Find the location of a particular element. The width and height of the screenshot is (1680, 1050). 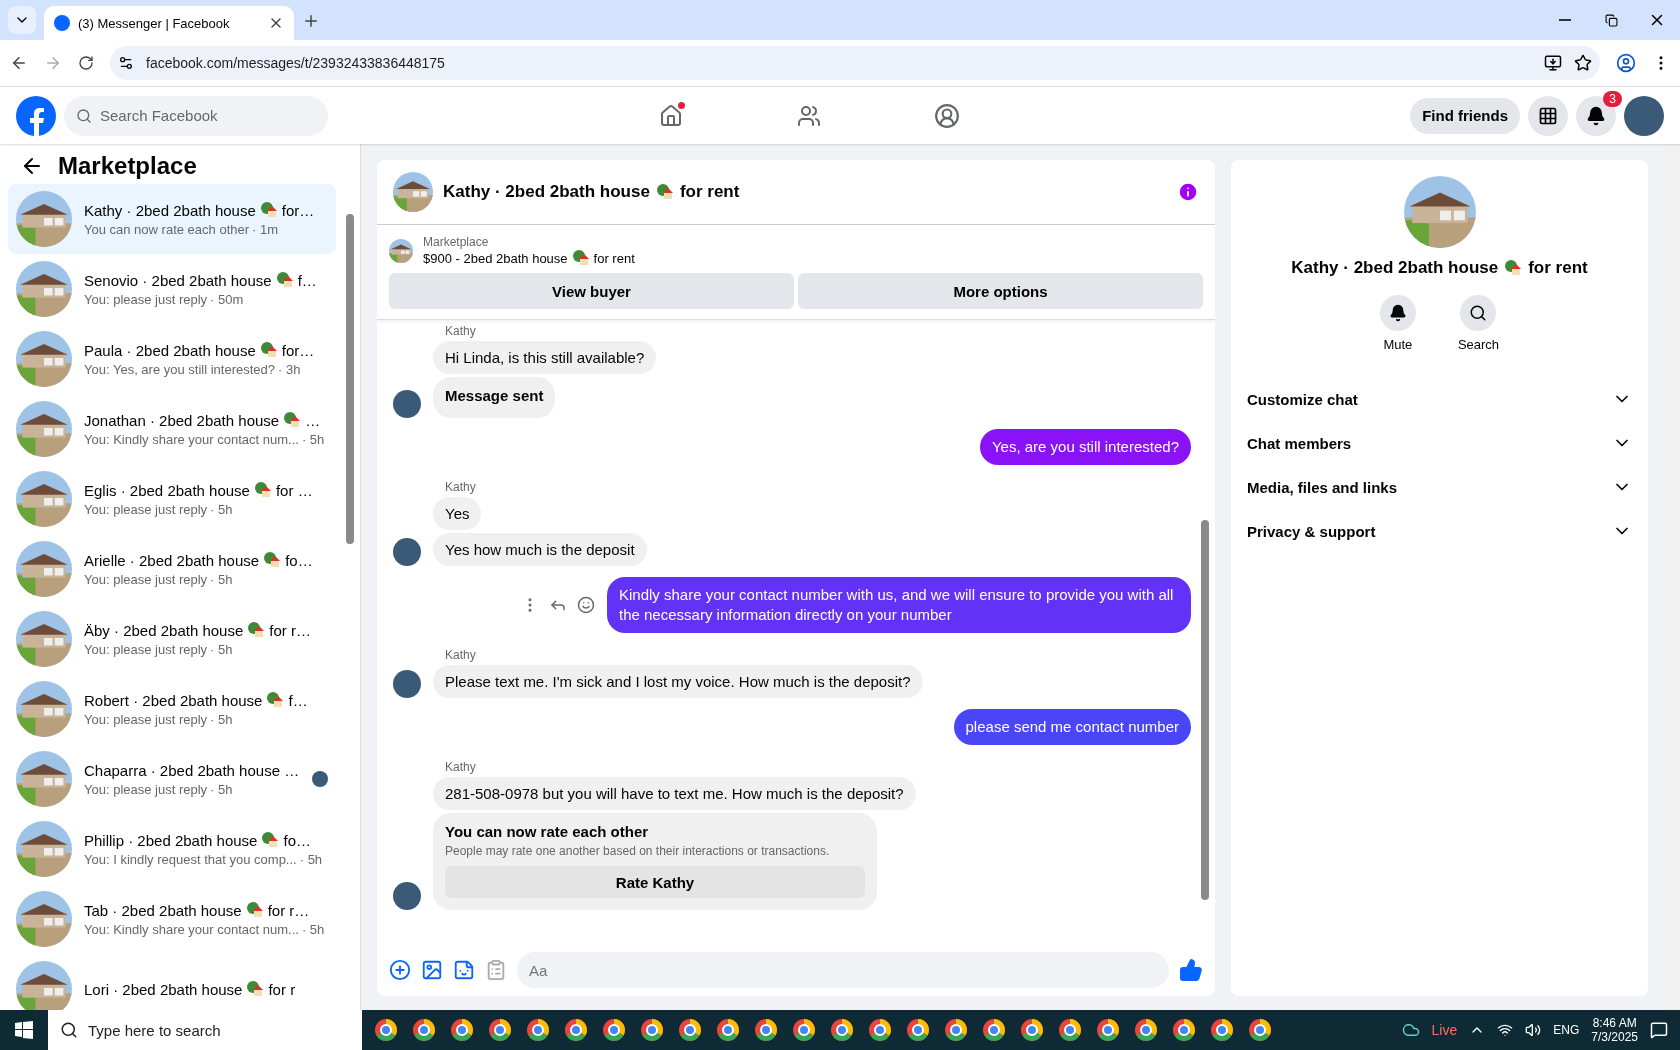

details-section: Chat members is located at coordinates (1439, 443).